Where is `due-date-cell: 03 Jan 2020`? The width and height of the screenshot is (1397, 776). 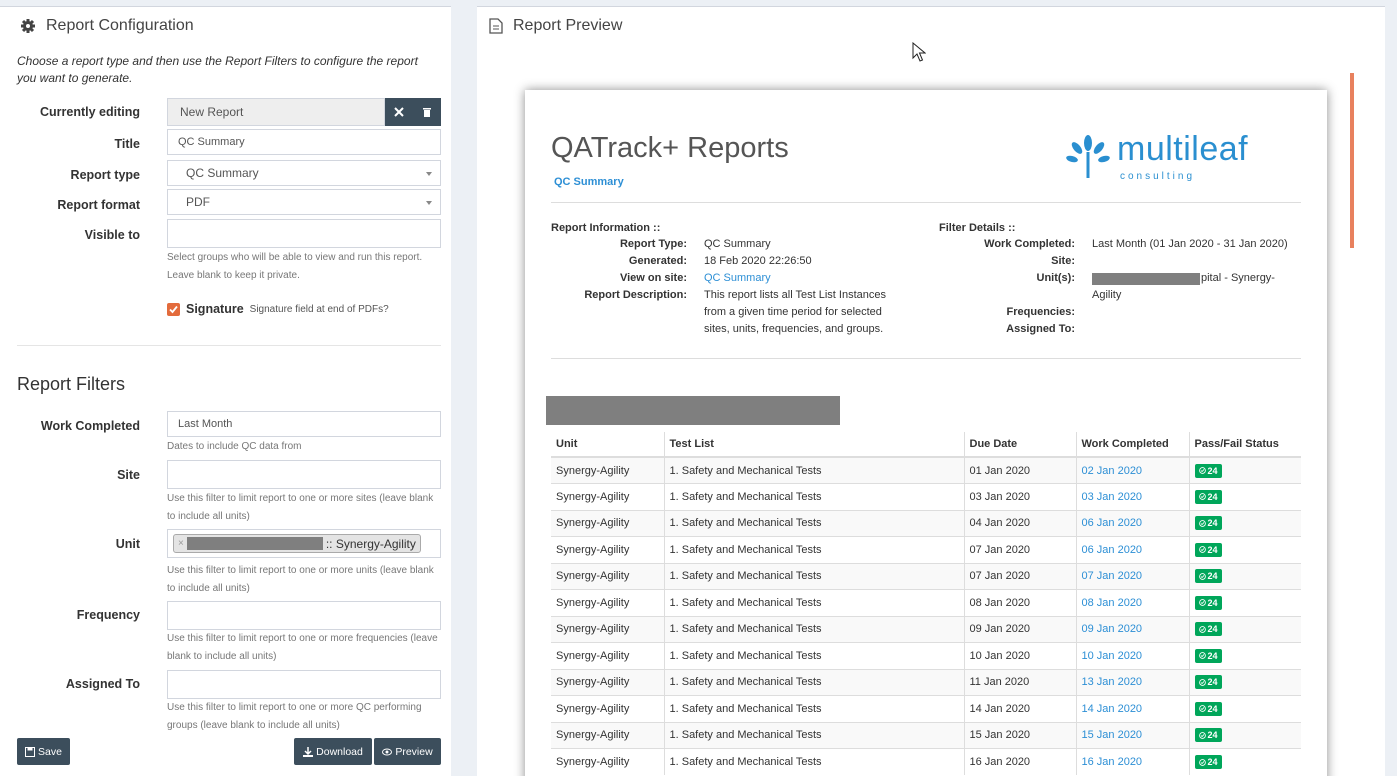 due-date-cell: 03 Jan 2020 is located at coordinates (1000, 496).